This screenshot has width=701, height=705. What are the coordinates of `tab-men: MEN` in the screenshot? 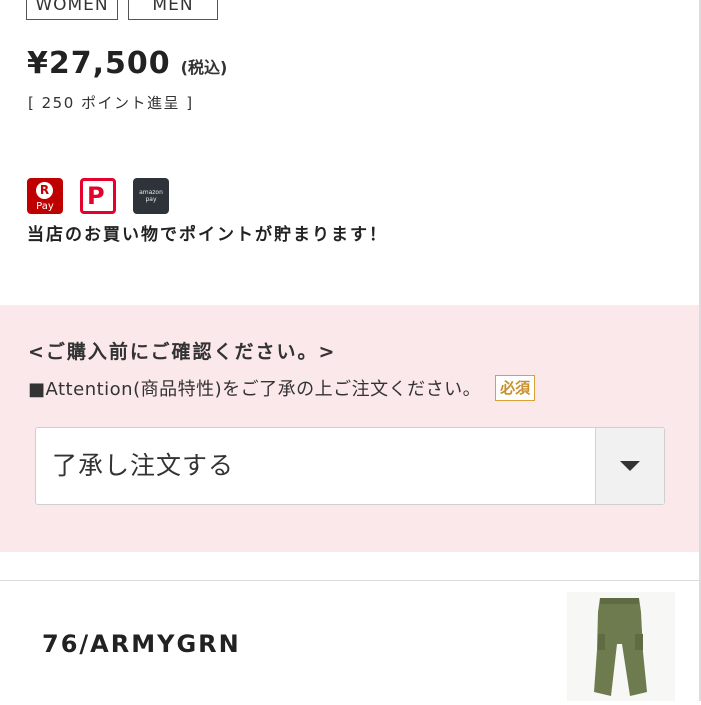 It's located at (173, 10).